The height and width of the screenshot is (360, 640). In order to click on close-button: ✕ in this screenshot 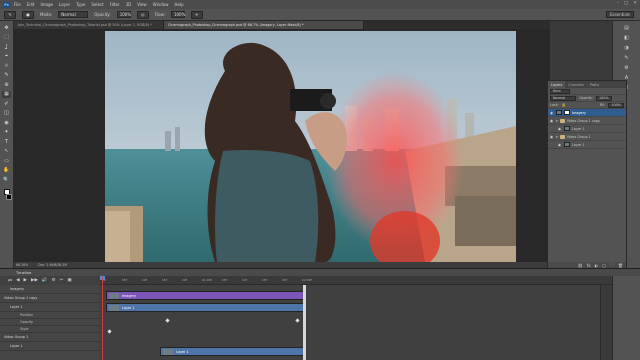, I will do `click(635, 3)`.